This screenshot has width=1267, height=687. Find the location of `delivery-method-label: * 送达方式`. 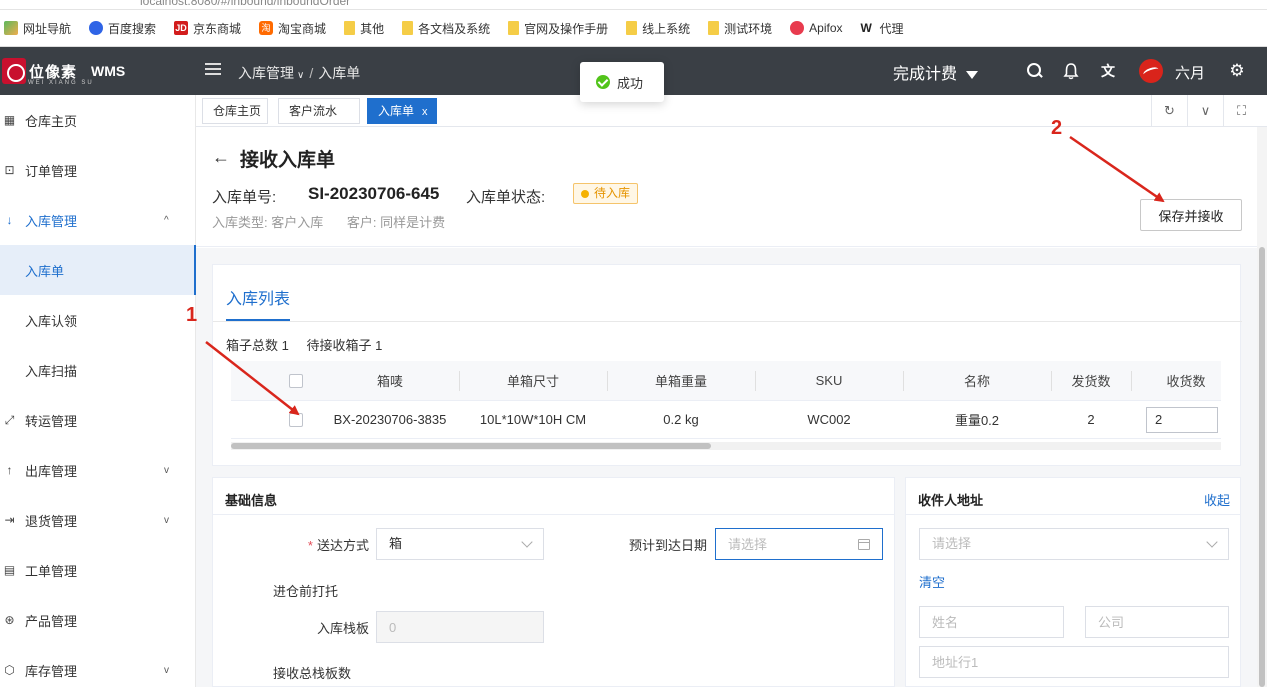

delivery-method-label: * 送达方式 is located at coordinates (338, 545).